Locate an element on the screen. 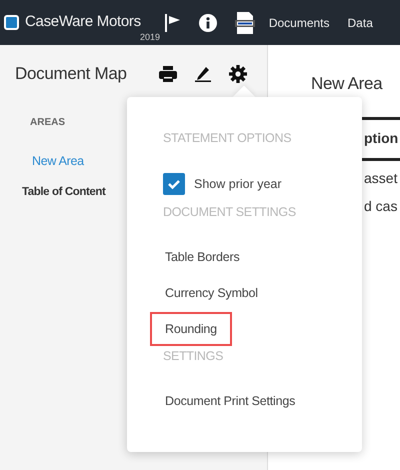 The height and width of the screenshot is (470, 400). nav-link: Data is located at coordinates (360, 23).